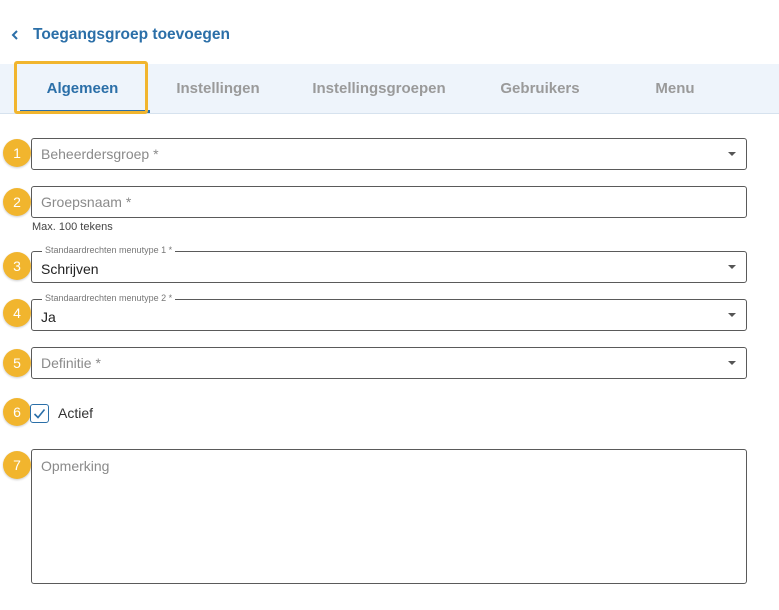  I want to click on step-badge-1: 1, so click(17, 153).